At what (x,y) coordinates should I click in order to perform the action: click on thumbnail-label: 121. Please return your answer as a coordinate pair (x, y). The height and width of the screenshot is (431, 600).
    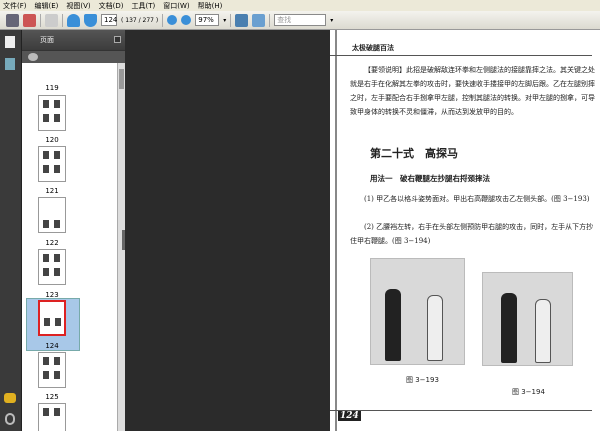
    Looking at the image, I should click on (52, 191).